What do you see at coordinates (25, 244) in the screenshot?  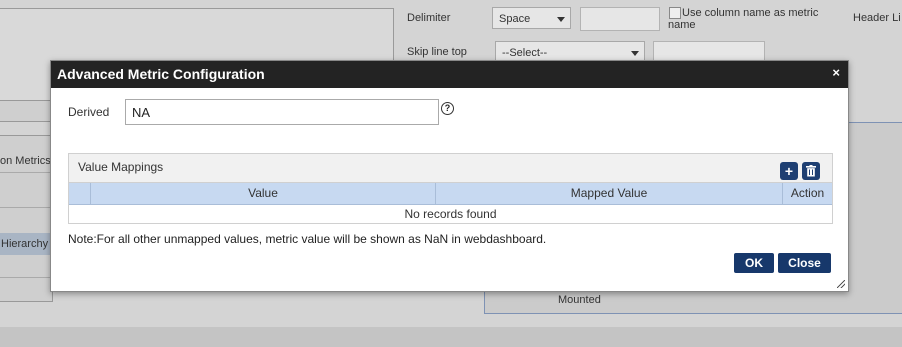 I see `left-hierarchy-label: Hierarchy` at bounding box center [25, 244].